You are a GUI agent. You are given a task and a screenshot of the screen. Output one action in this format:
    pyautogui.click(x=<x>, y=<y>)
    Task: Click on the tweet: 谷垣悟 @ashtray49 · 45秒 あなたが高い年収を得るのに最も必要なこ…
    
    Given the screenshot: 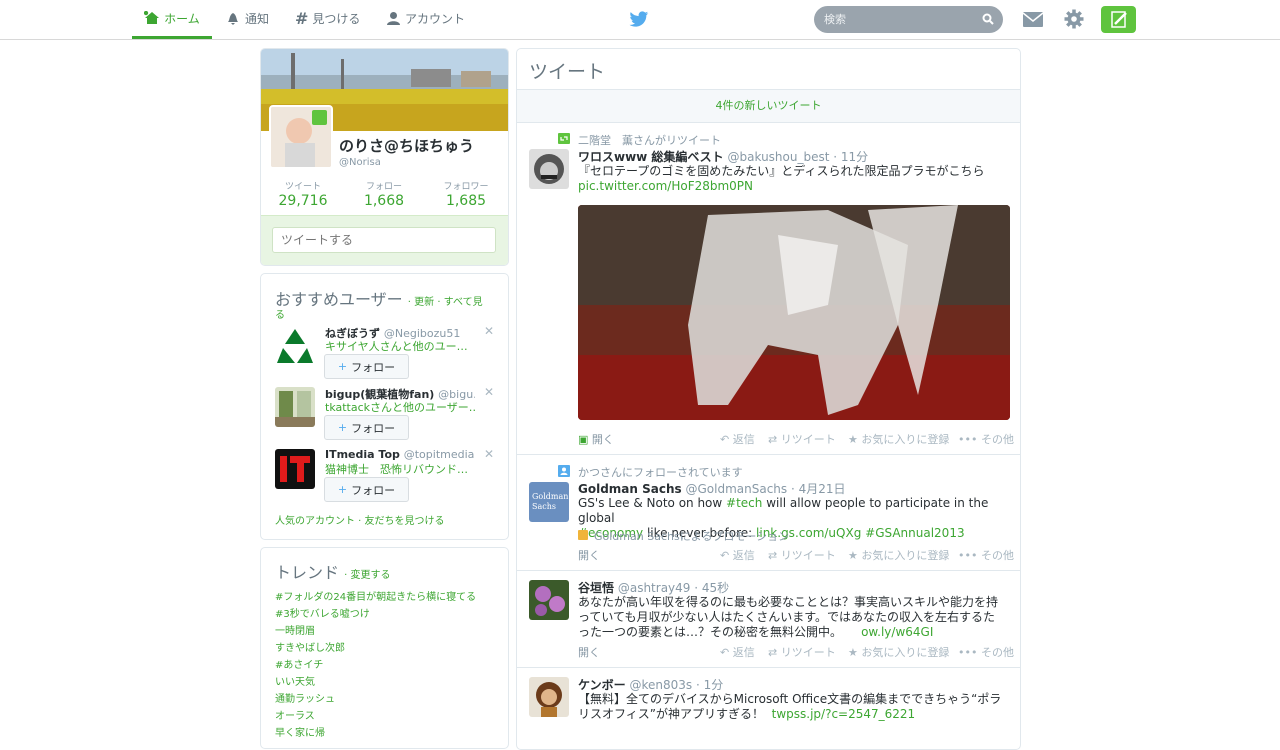 What is the action you would take?
    pyautogui.click(x=768, y=619)
    